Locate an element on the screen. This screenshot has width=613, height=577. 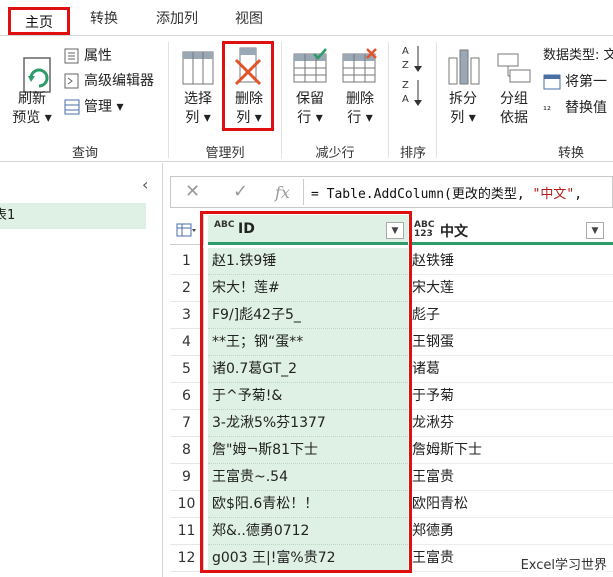
table-menu-icon is located at coordinates (186, 230).